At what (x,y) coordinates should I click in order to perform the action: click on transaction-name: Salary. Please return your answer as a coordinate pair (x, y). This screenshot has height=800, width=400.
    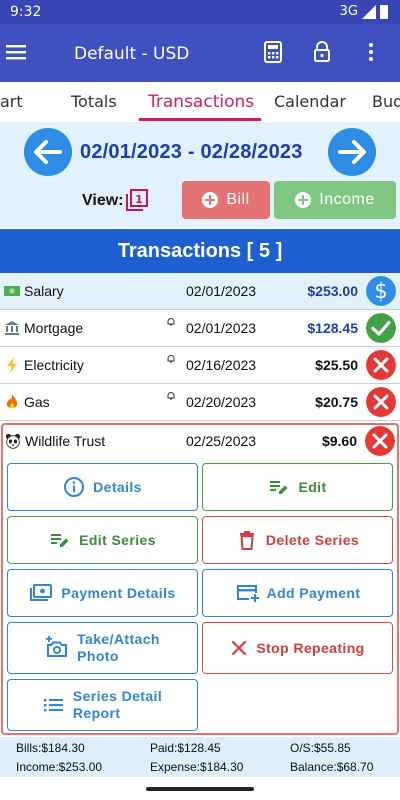
    Looking at the image, I should click on (44, 291).